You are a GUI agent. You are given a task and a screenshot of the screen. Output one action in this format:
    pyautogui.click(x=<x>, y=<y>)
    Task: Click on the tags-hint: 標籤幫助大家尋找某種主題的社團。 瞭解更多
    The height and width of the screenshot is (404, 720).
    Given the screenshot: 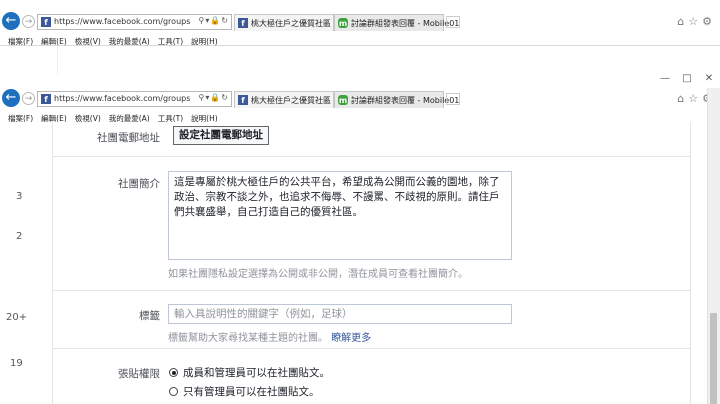 What is the action you would take?
    pyautogui.click(x=269, y=336)
    